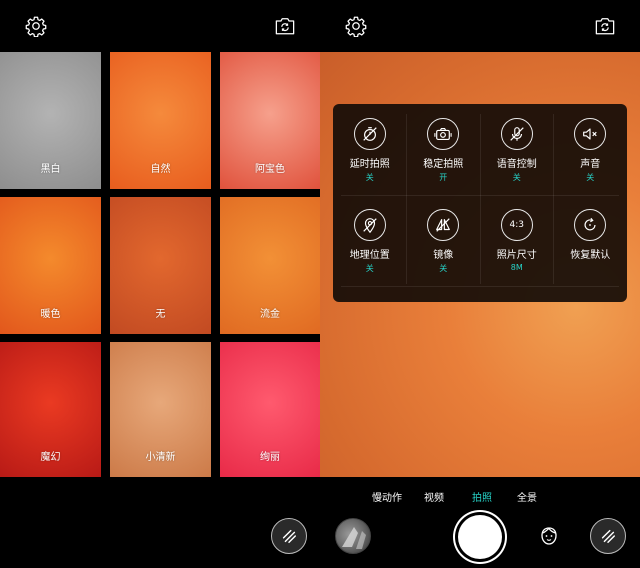  I want to click on setting-timer: 延时拍照 关, so click(370, 149).